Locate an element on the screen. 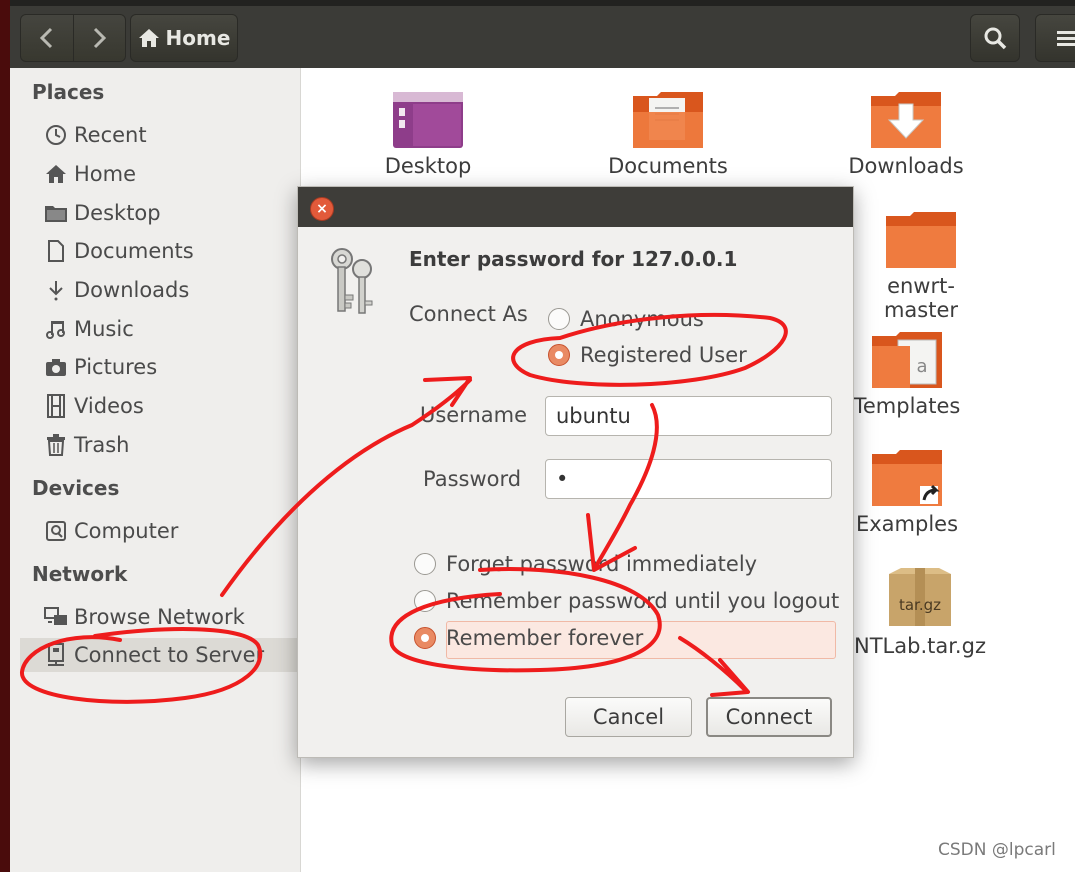  sidebar-item-connect-to-server: Connect to Server is located at coordinates (169, 655).